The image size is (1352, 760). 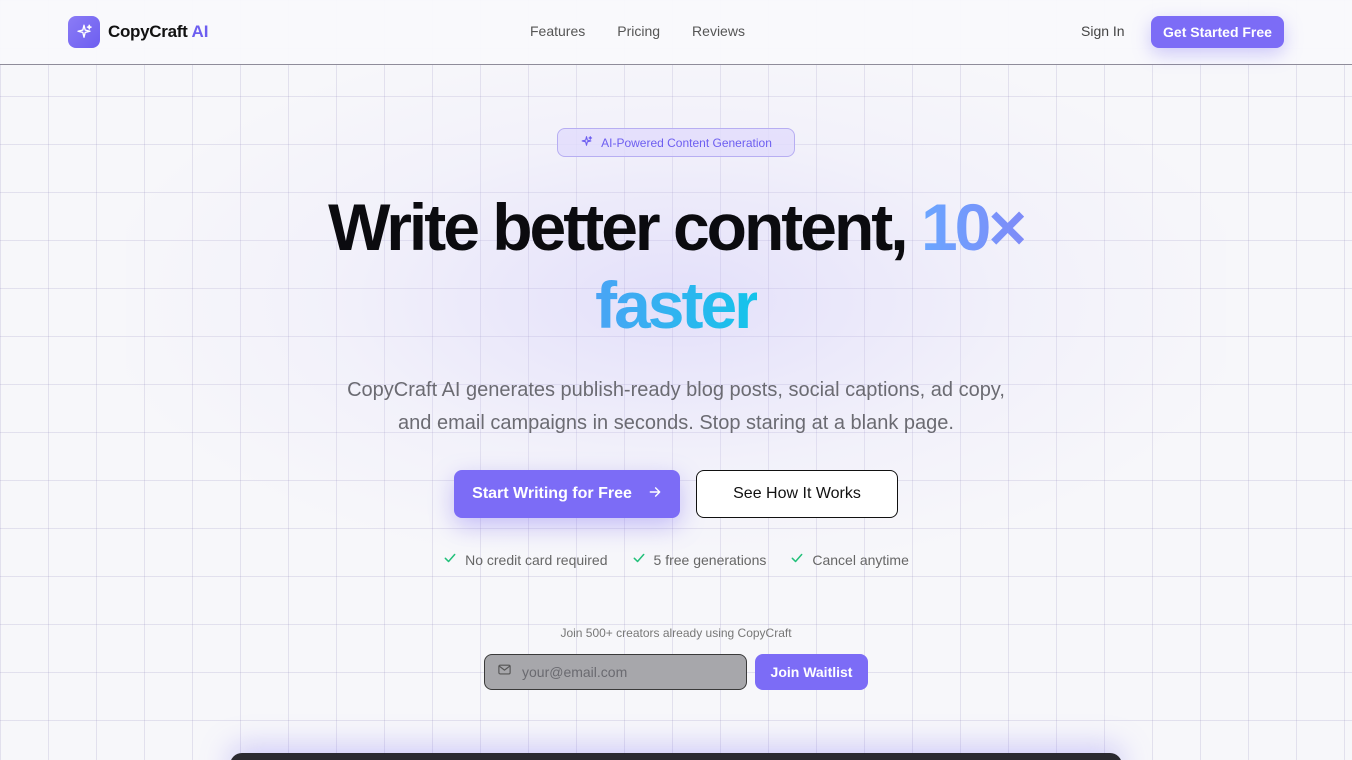 I want to click on check-item: No credit card required, so click(x=525, y=559).